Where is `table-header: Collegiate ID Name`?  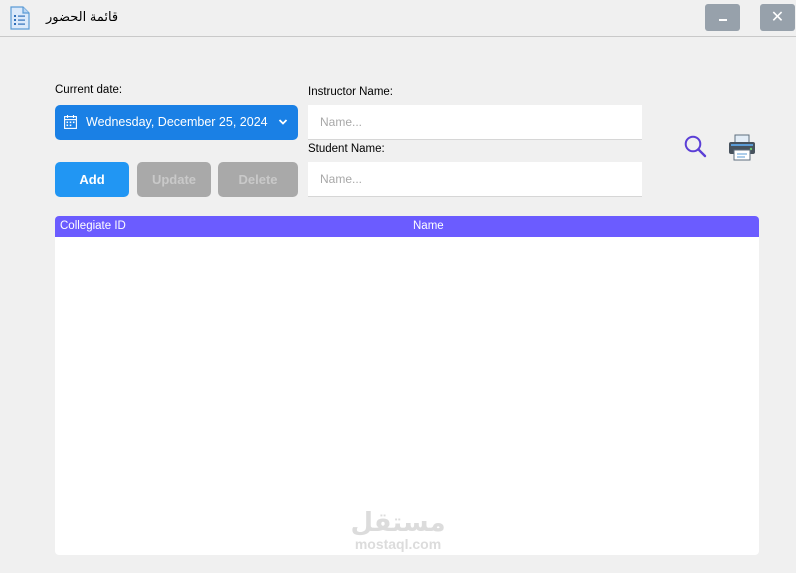 table-header: Collegiate ID Name is located at coordinates (407, 226).